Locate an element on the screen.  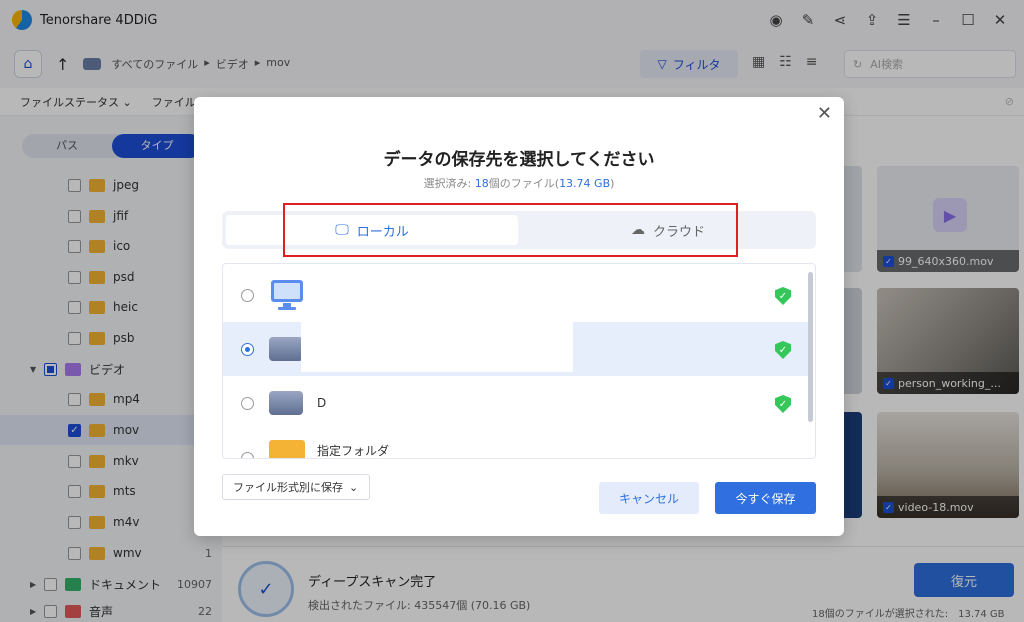
subtitle-prefix: 選択済み: is located at coordinates (449, 183).